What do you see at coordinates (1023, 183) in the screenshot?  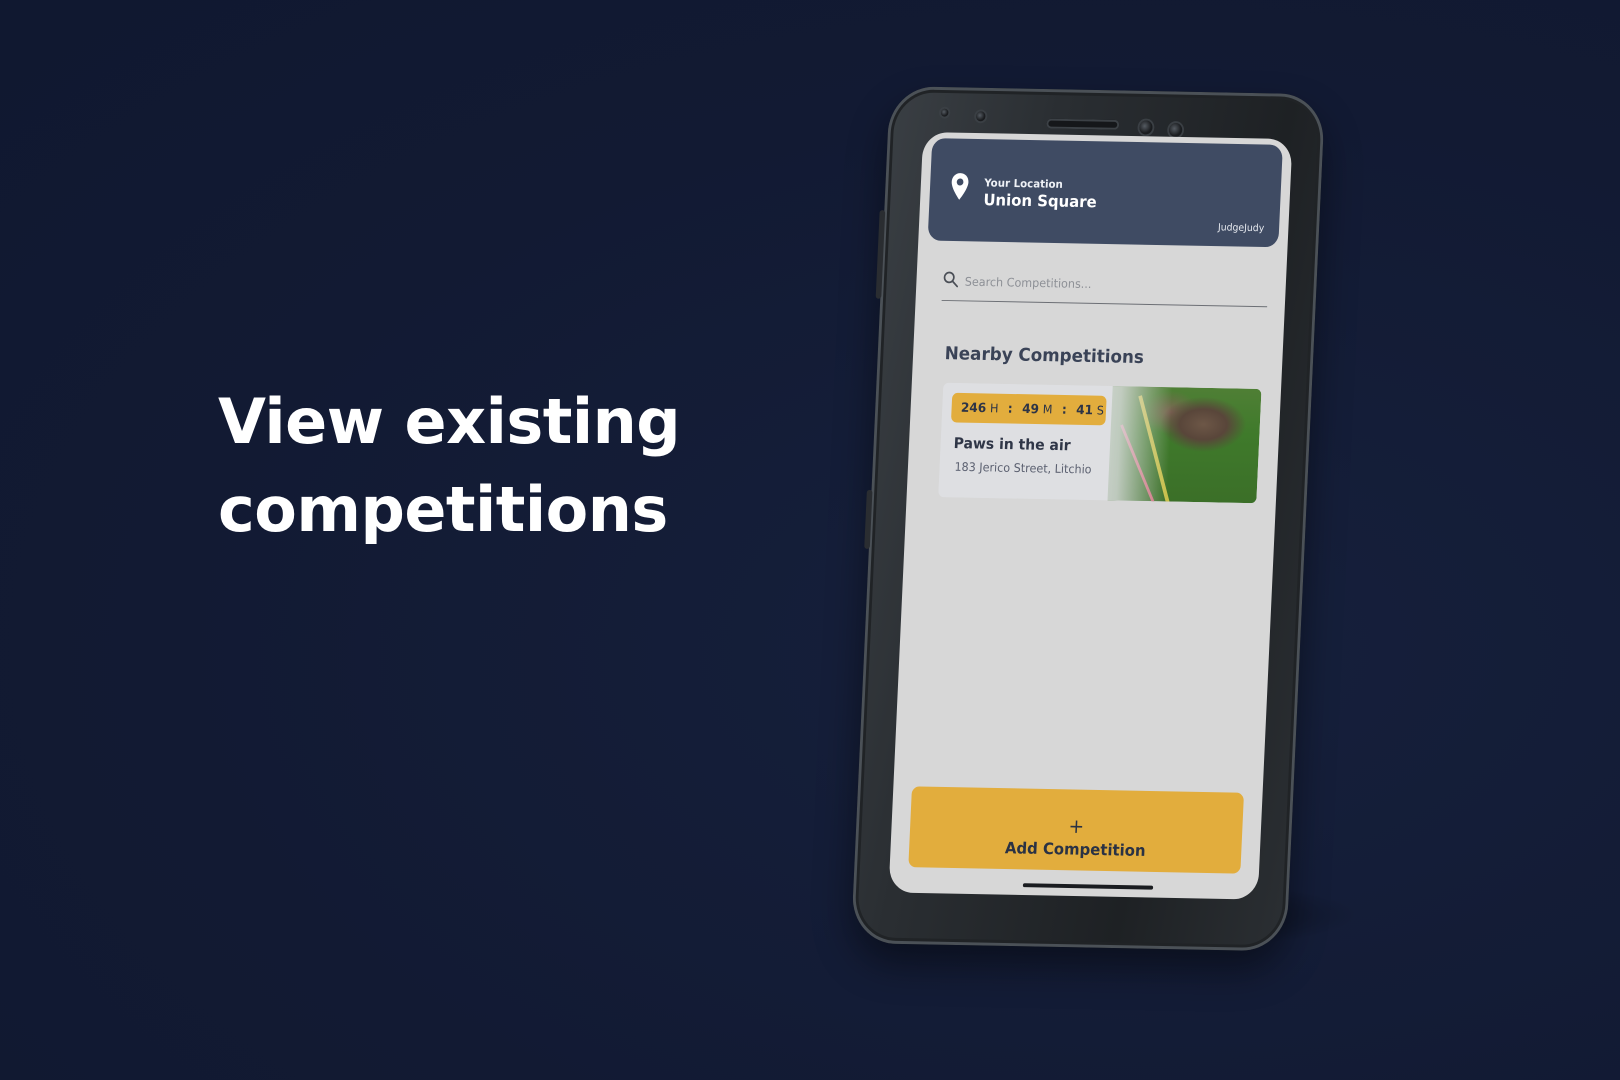 I see `location-label: Your Location` at bounding box center [1023, 183].